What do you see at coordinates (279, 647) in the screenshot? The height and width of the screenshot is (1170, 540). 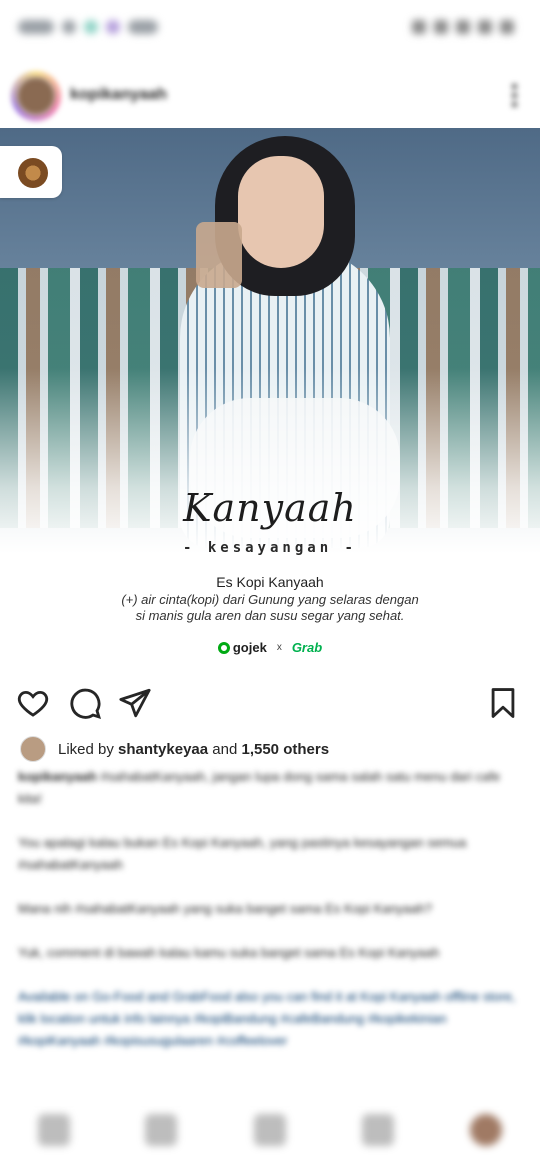 I see `partner-separator: x` at bounding box center [279, 647].